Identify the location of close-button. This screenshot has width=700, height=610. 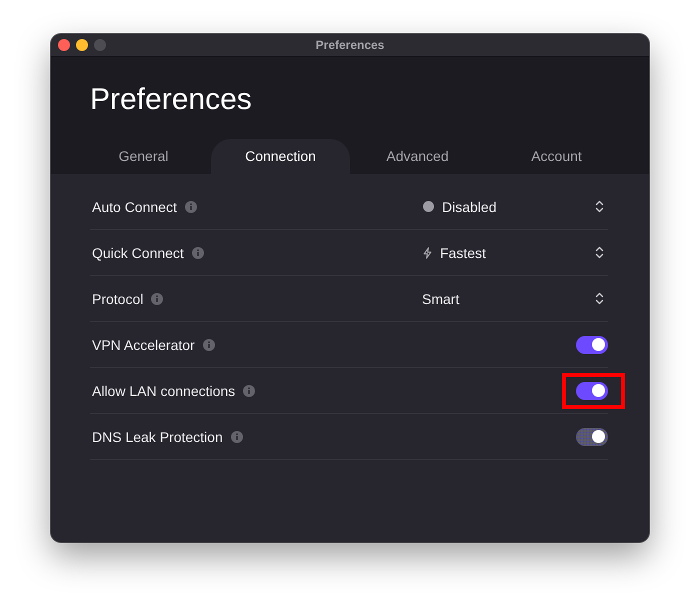
(64, 45).